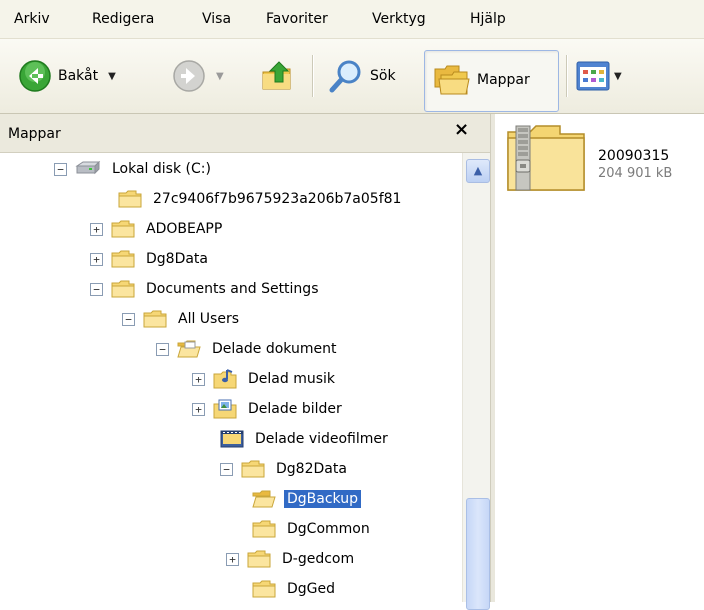  What do you see at coordinates (297, 19) in the screenshot?
I see `menu-favoriter: Favoriter` at bounding box center [297, 19].